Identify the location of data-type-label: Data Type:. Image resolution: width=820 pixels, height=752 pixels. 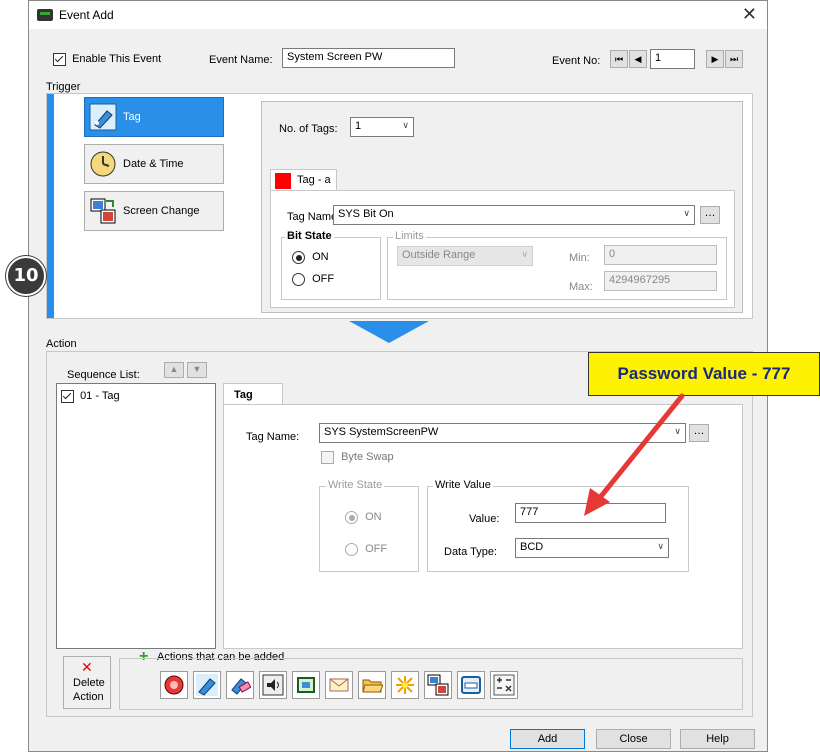
(470, 552).